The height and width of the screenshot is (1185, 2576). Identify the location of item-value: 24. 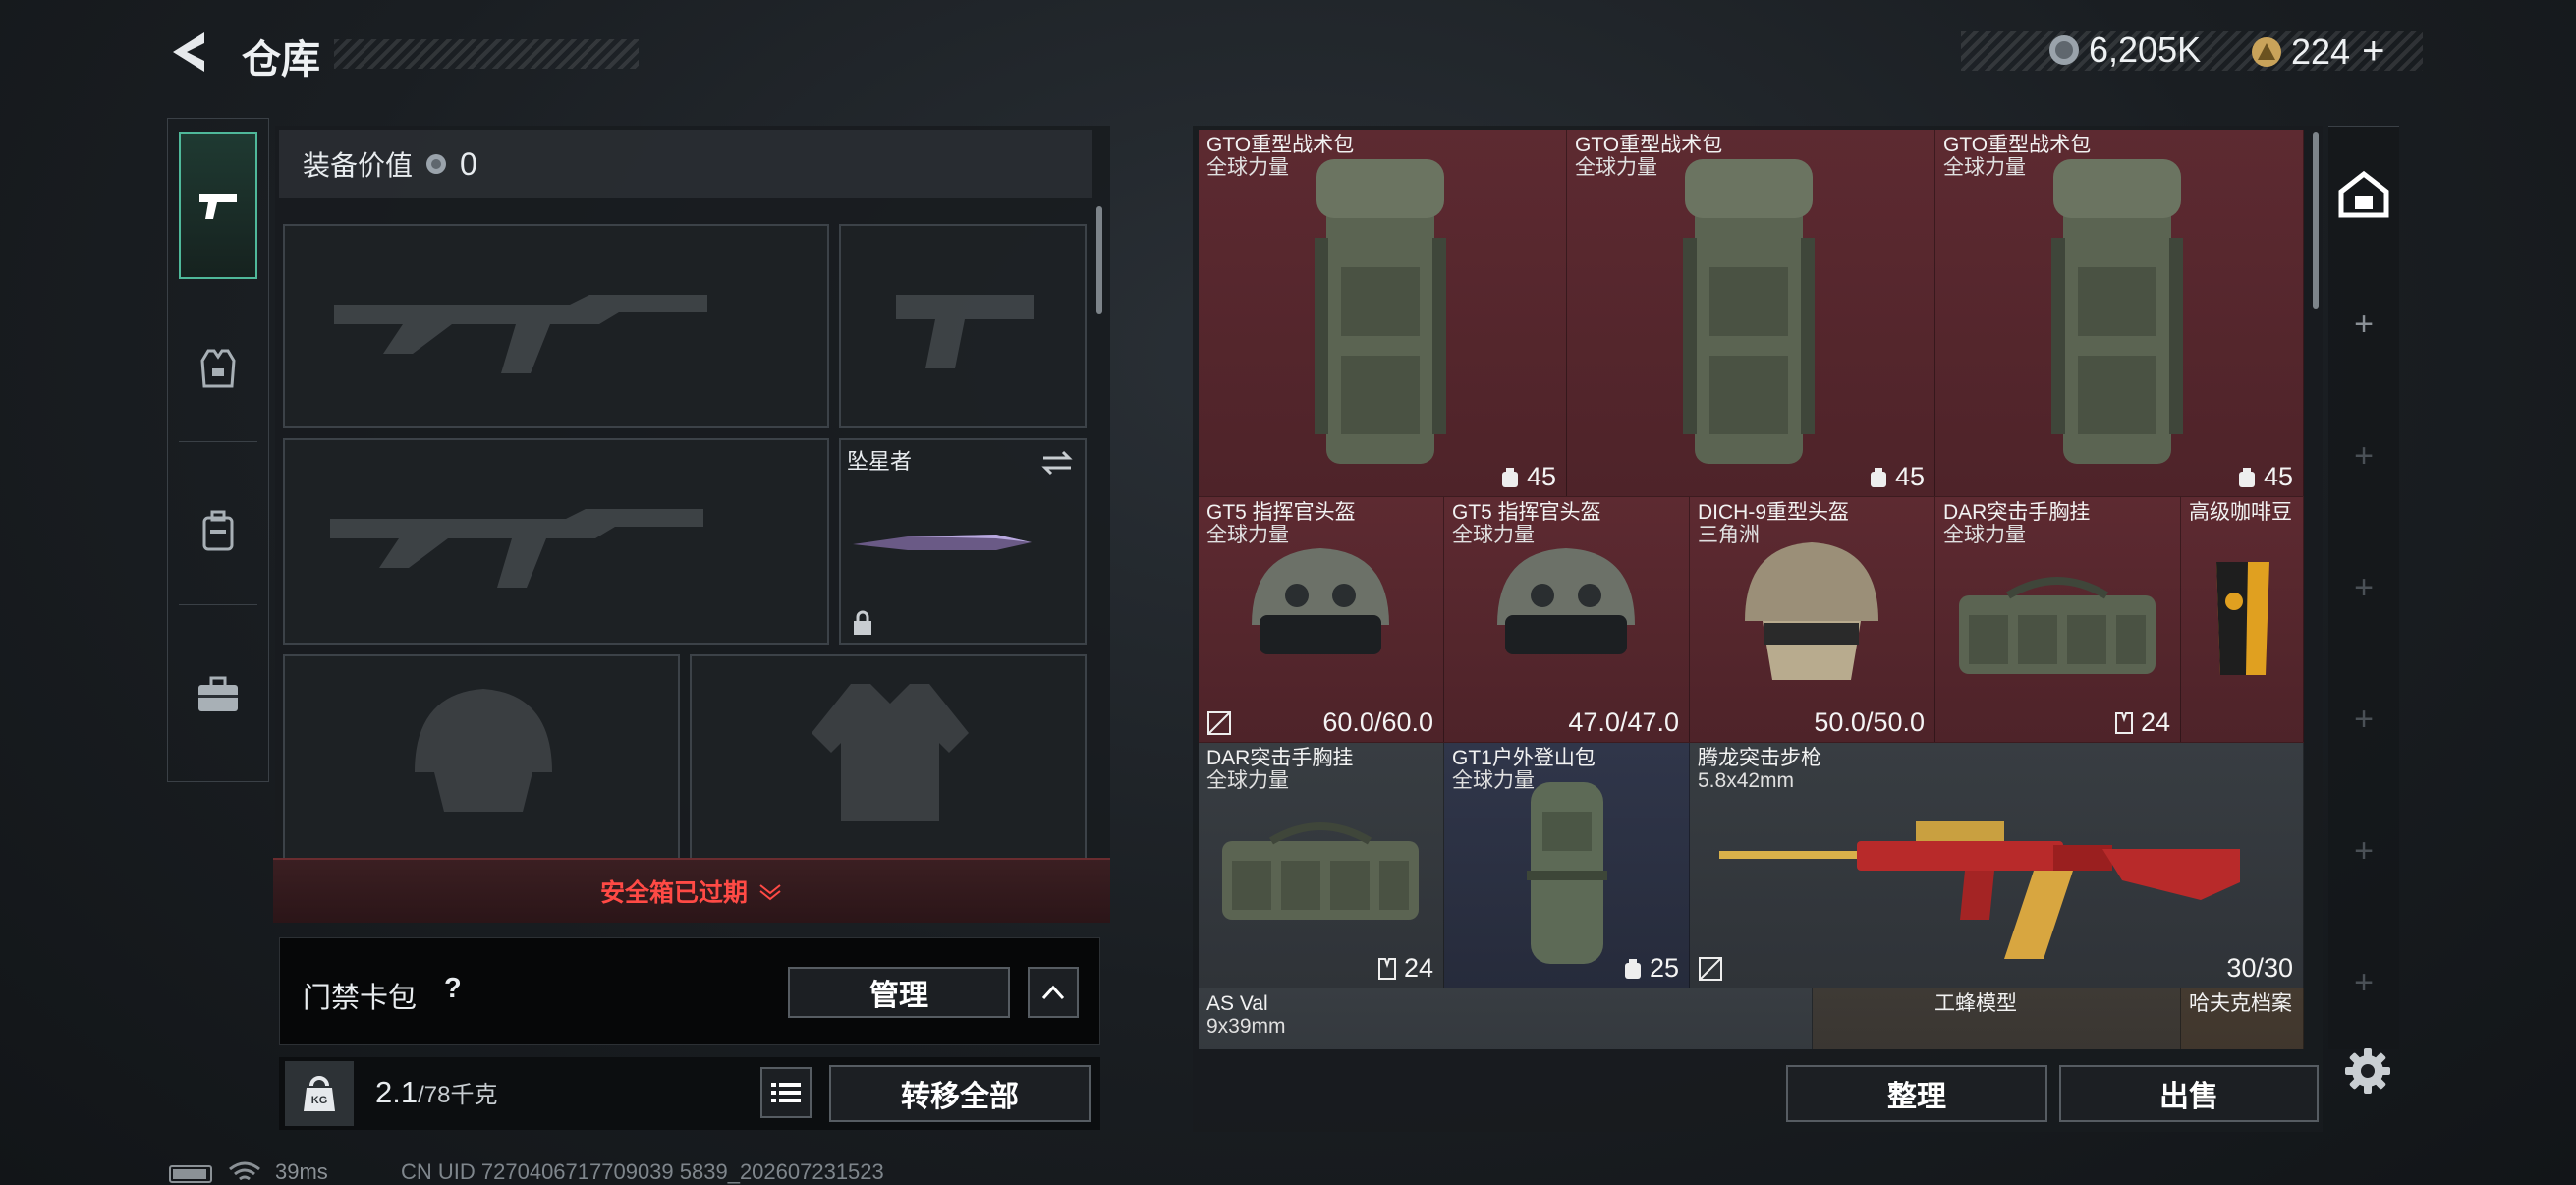
(2155, 722).